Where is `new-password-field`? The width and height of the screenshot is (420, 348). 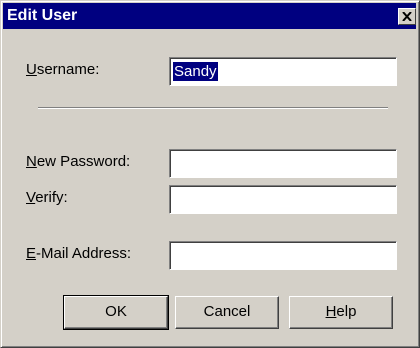 new-password-field is located at coordinates (283, 163).